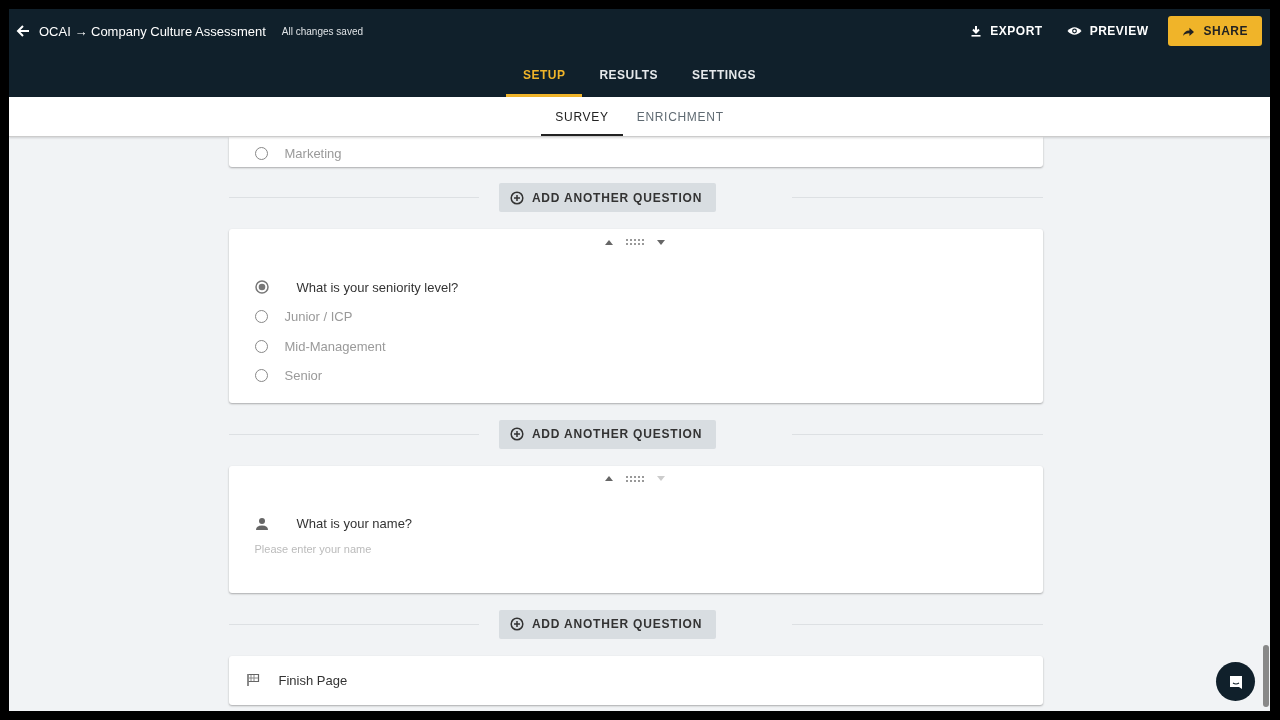  I want to click on eye-icon, so click(1074, 31).